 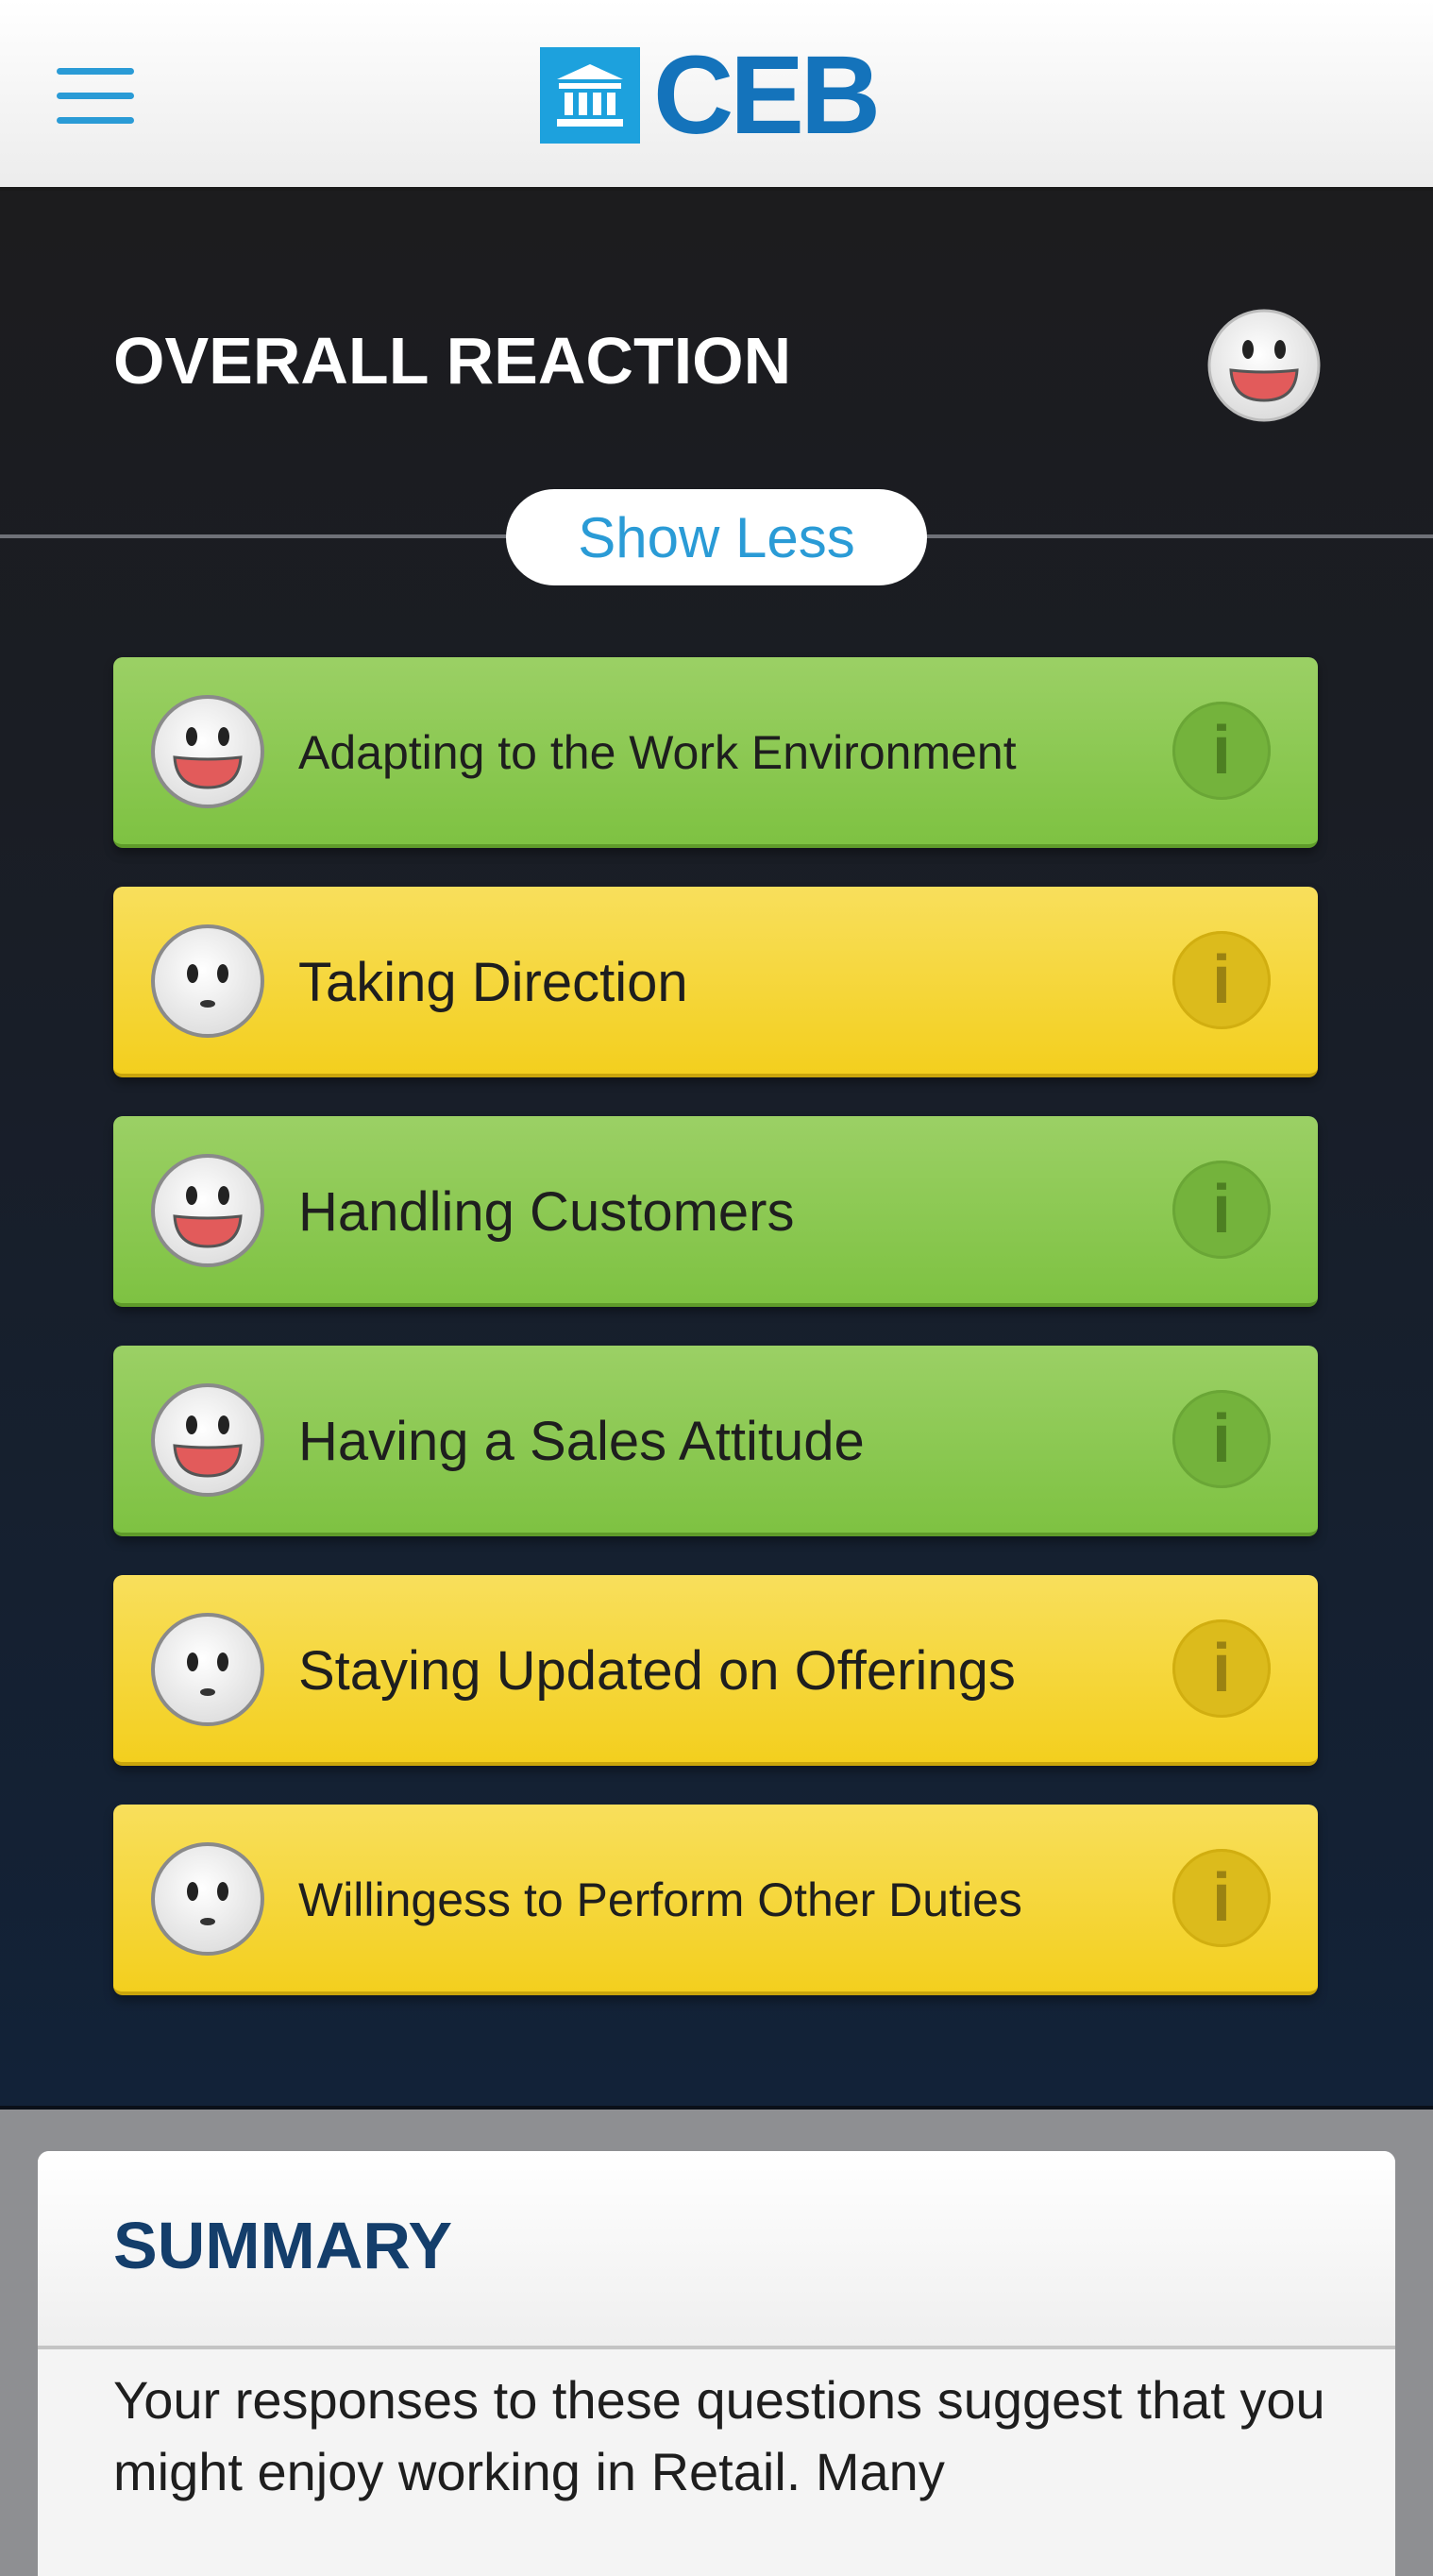 What do you see at coordinates (657, 752) in the screenshot?
I see `reaction-label: Adapting to the Work Environment` at bounding box center [657, 752].